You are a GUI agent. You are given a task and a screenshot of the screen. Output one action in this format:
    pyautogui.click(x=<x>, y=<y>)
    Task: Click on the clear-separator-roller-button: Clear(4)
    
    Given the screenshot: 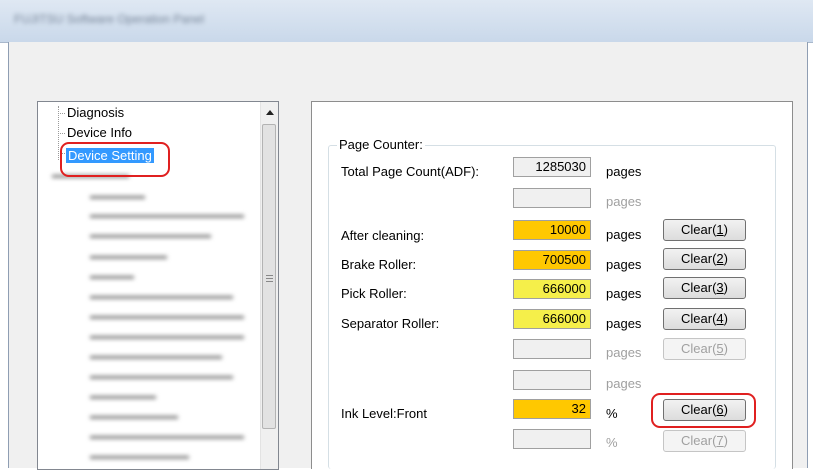 What is the action you would take?
    pyautogui.click(x=704, y=319)
    